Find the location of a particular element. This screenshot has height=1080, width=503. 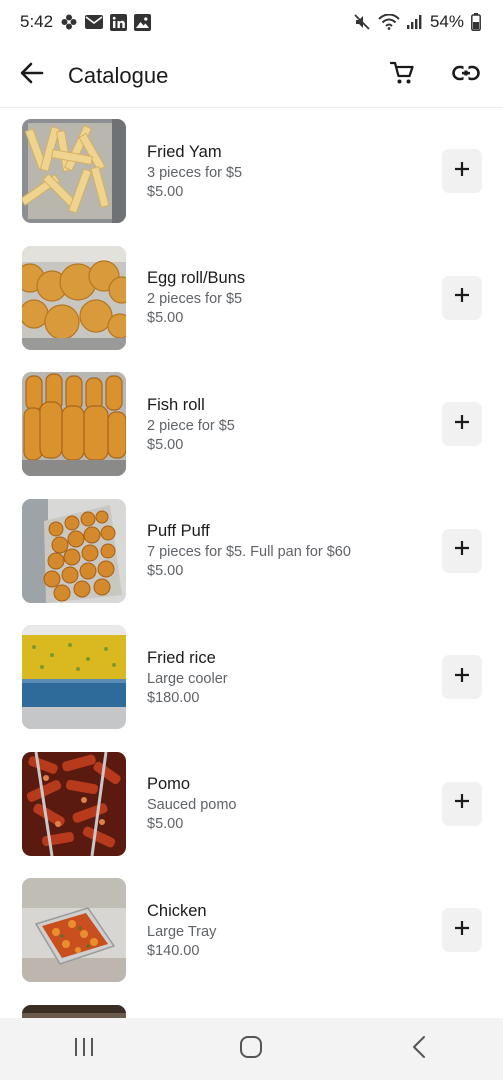

pinwheel-icon is located at coordinates (69, 22).